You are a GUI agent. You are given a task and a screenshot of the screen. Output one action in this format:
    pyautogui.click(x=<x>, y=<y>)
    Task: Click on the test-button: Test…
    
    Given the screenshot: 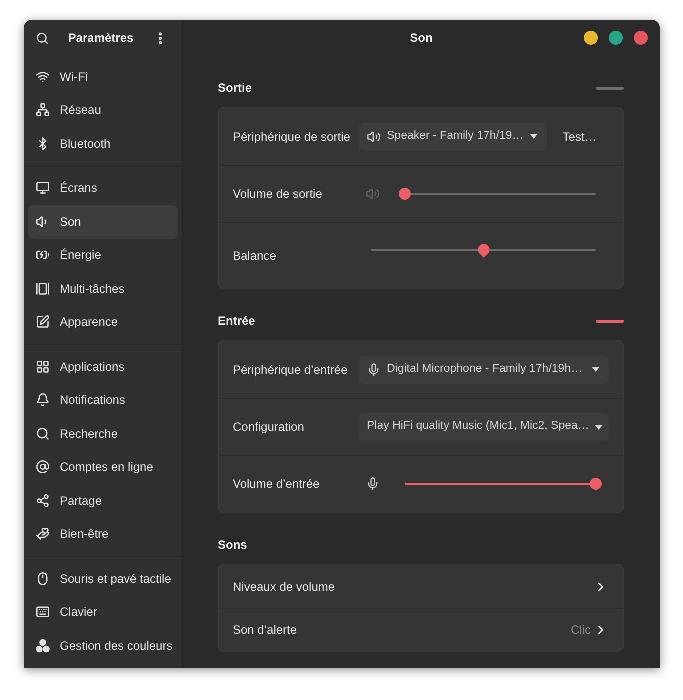 What is the action you would take?
    pyautogui.click(x=579, y=136)
    